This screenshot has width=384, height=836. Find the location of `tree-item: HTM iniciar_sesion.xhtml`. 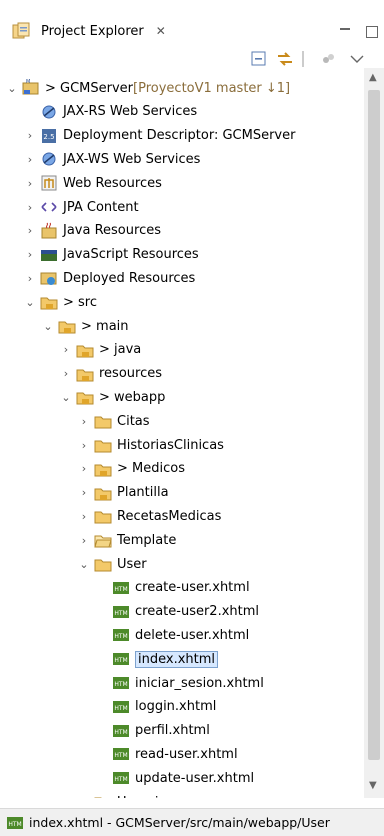

tree-item: HTM iniciar_sesion.xhtml is located at coordinates (180, 683).